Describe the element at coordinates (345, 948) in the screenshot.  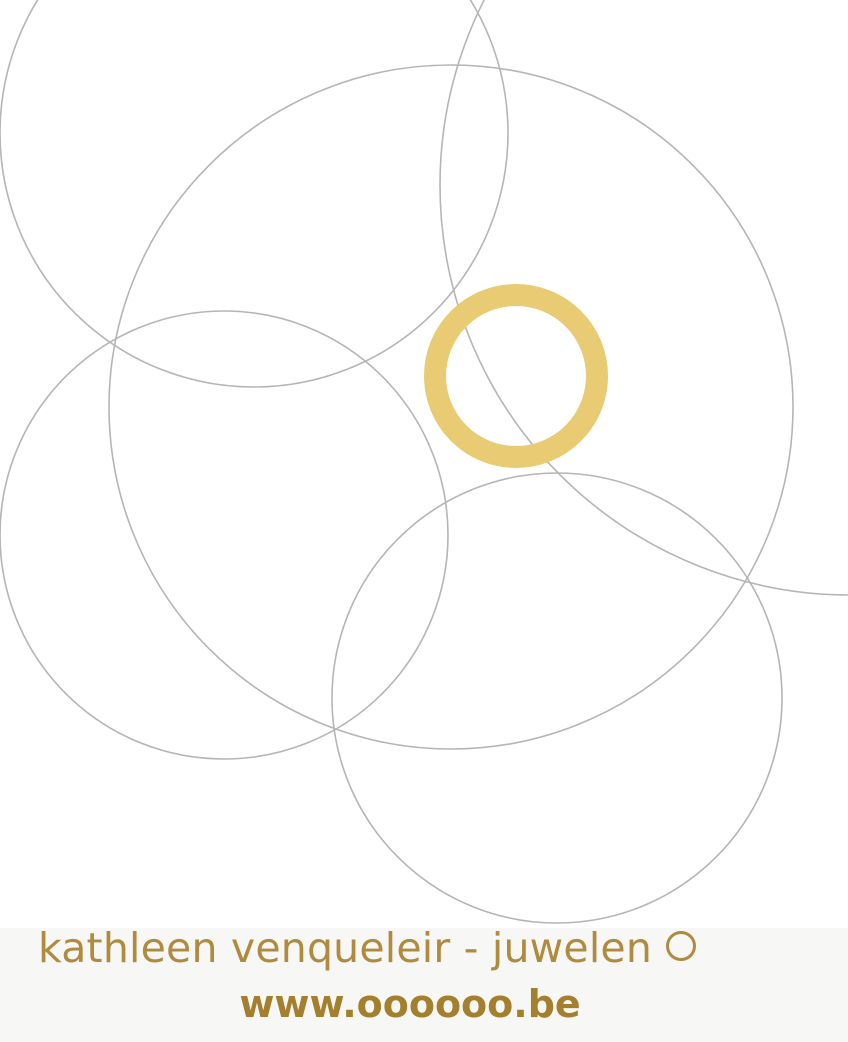
I see `brand-name: kathleen venqueleir - juwelen` at that location.